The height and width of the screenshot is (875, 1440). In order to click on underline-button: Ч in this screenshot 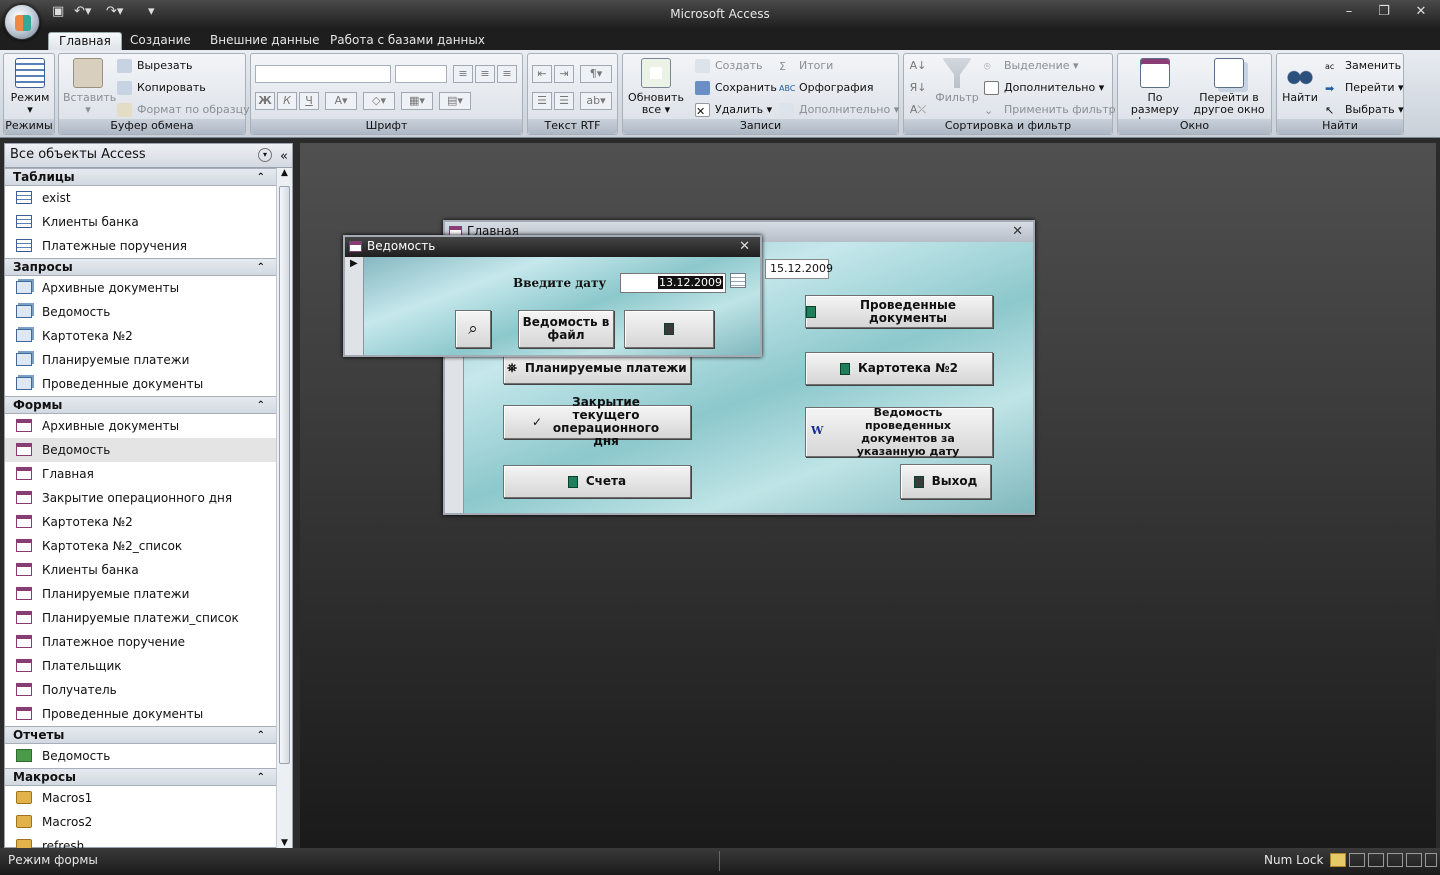, I will do `click(309, 101)`.